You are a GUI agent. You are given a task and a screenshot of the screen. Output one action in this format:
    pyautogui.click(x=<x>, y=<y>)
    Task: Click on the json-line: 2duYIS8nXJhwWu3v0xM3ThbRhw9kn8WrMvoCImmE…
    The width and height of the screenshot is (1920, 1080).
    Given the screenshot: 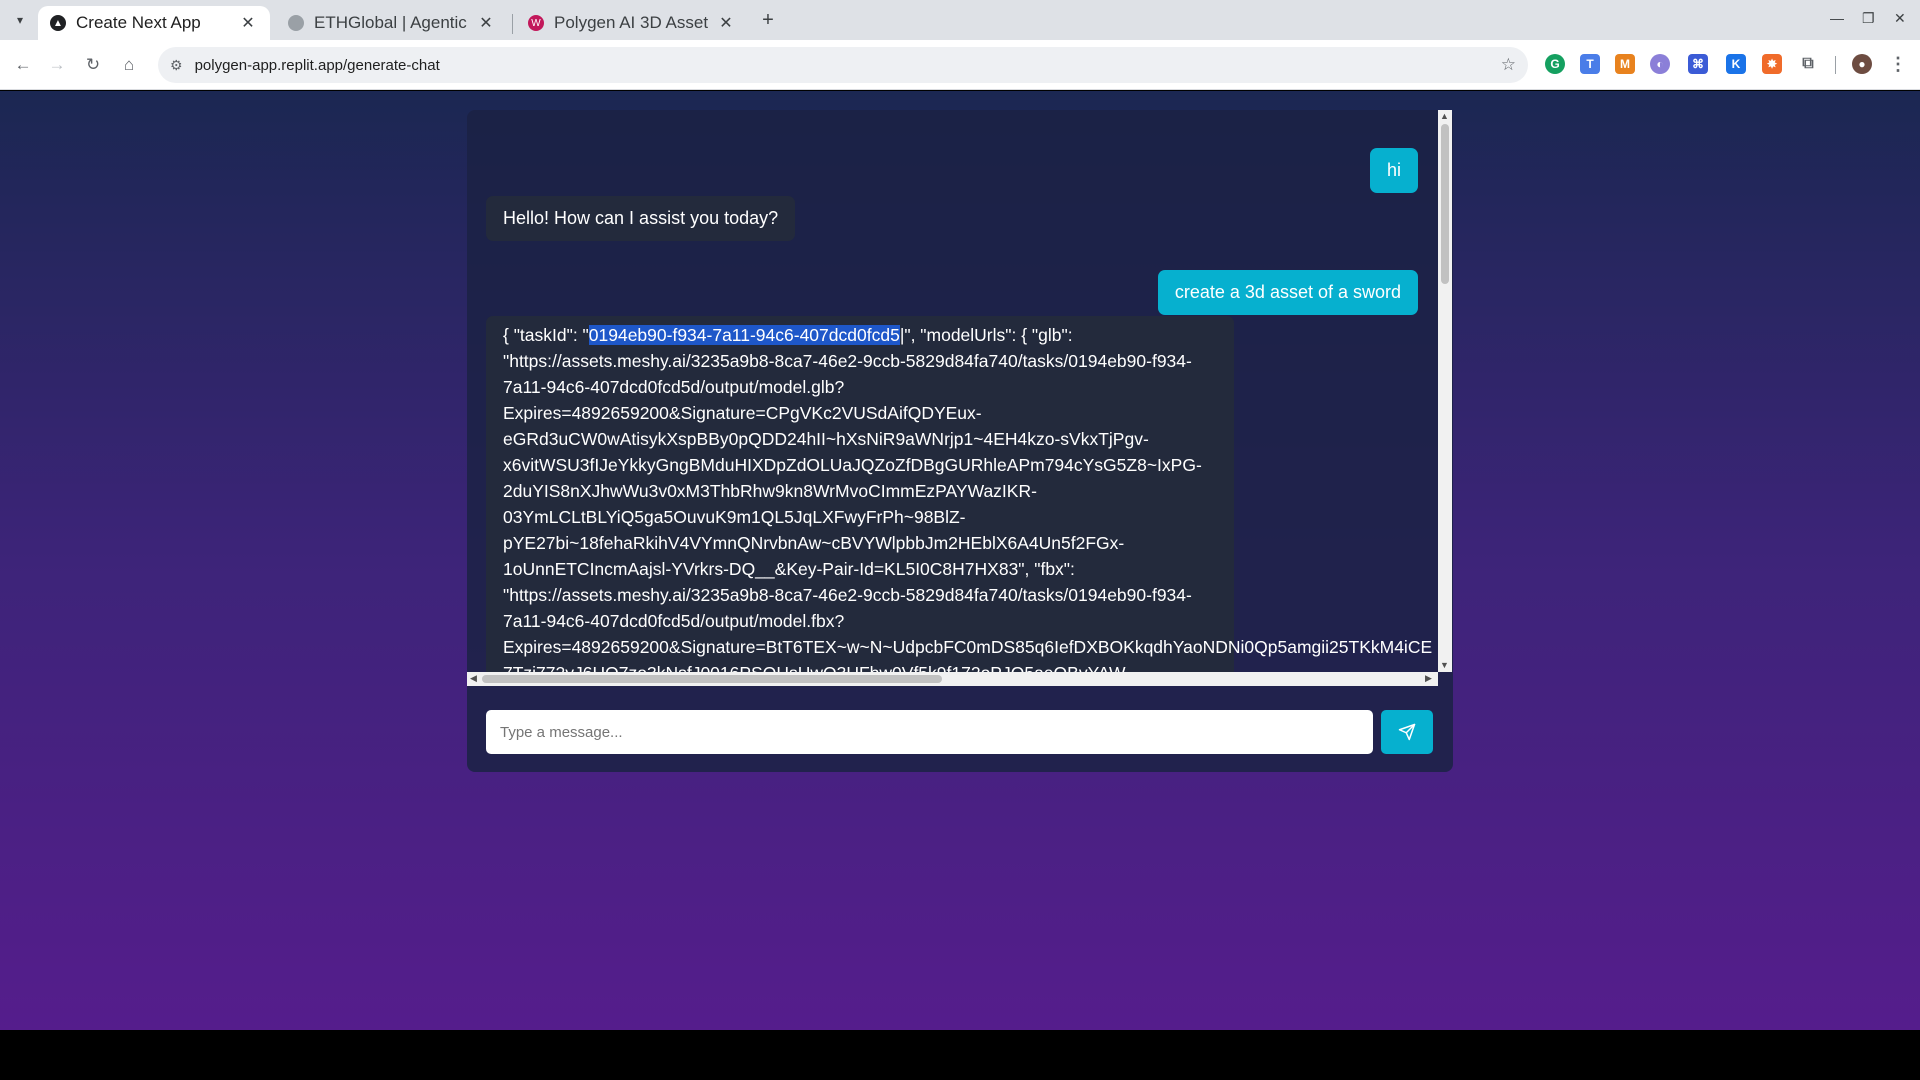 What is the action you would take?
    pyautogui.click(x=770, y=491)
    